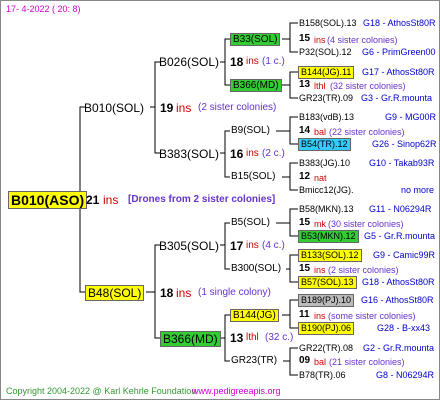  What do you see at coordinates (305, 222) in the screenshot?
I see `gen4-count-5: 15` at bounding box center [305, 222].